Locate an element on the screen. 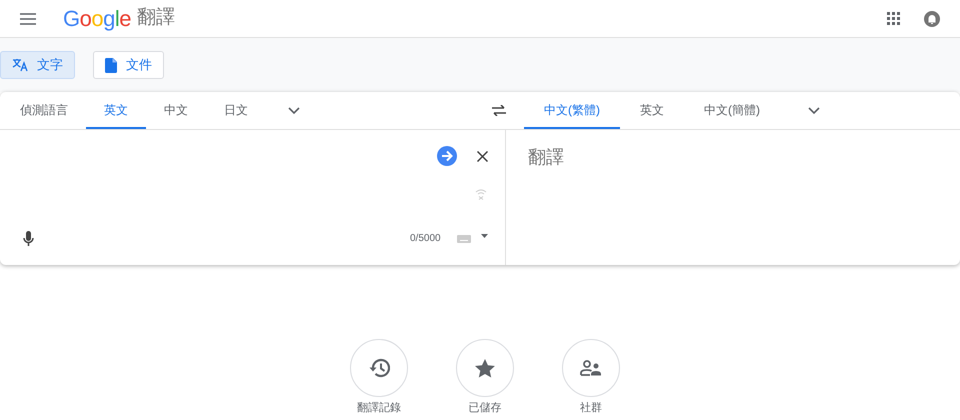 This screenshot has height=420, width=960. language-tab: 中文(繁體) is located at coordinates (572, 110).